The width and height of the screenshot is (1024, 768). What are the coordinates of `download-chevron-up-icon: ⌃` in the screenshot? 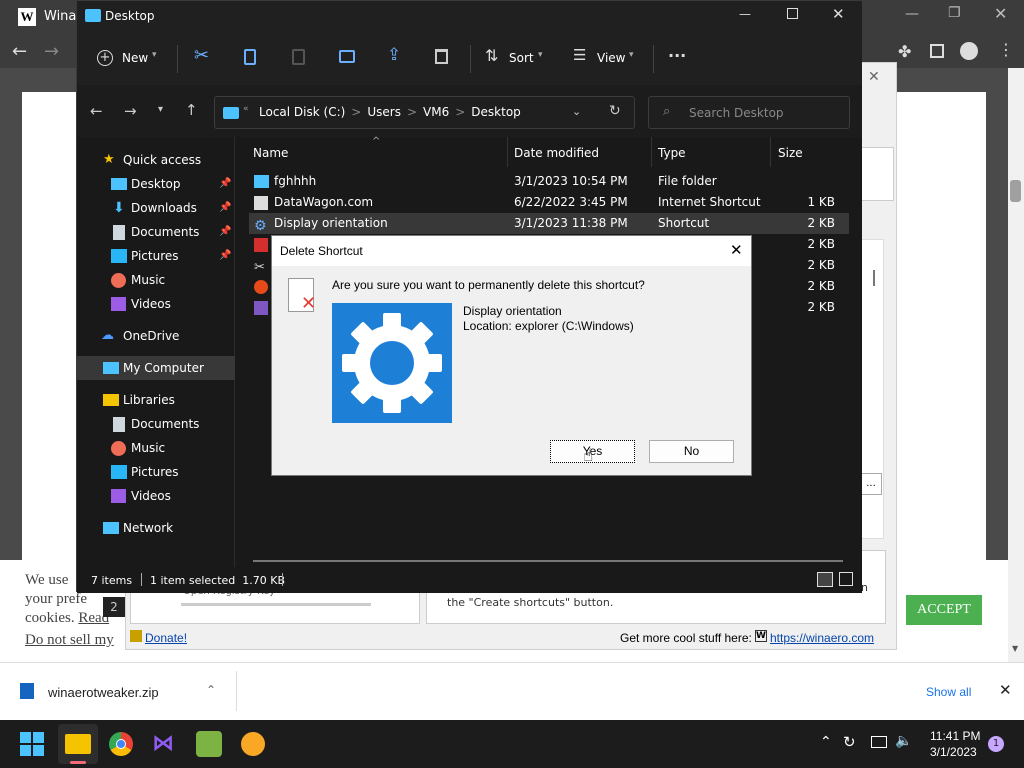 It's located at (211, 690).